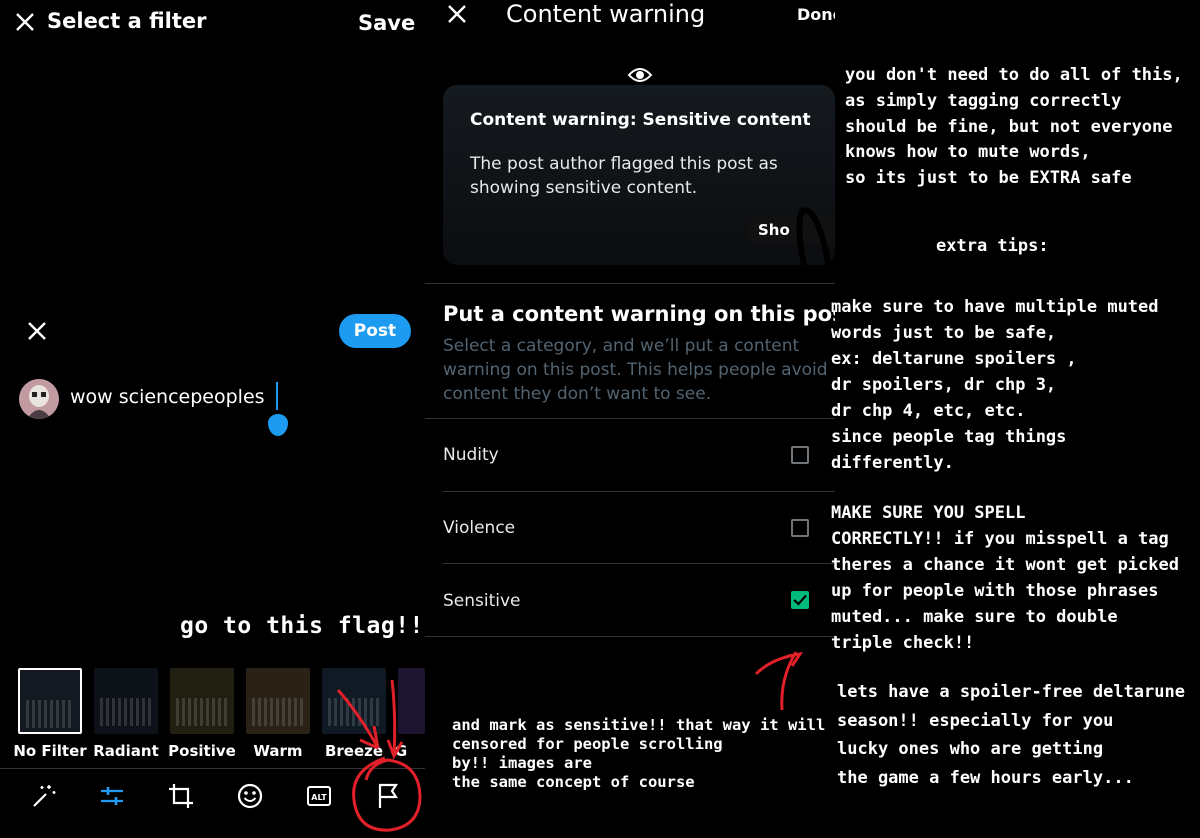  What do you see at coordinates (202, 751) in the screenshot?
I see `filter-label-positive: Positive` at bounding box center [202, 751].